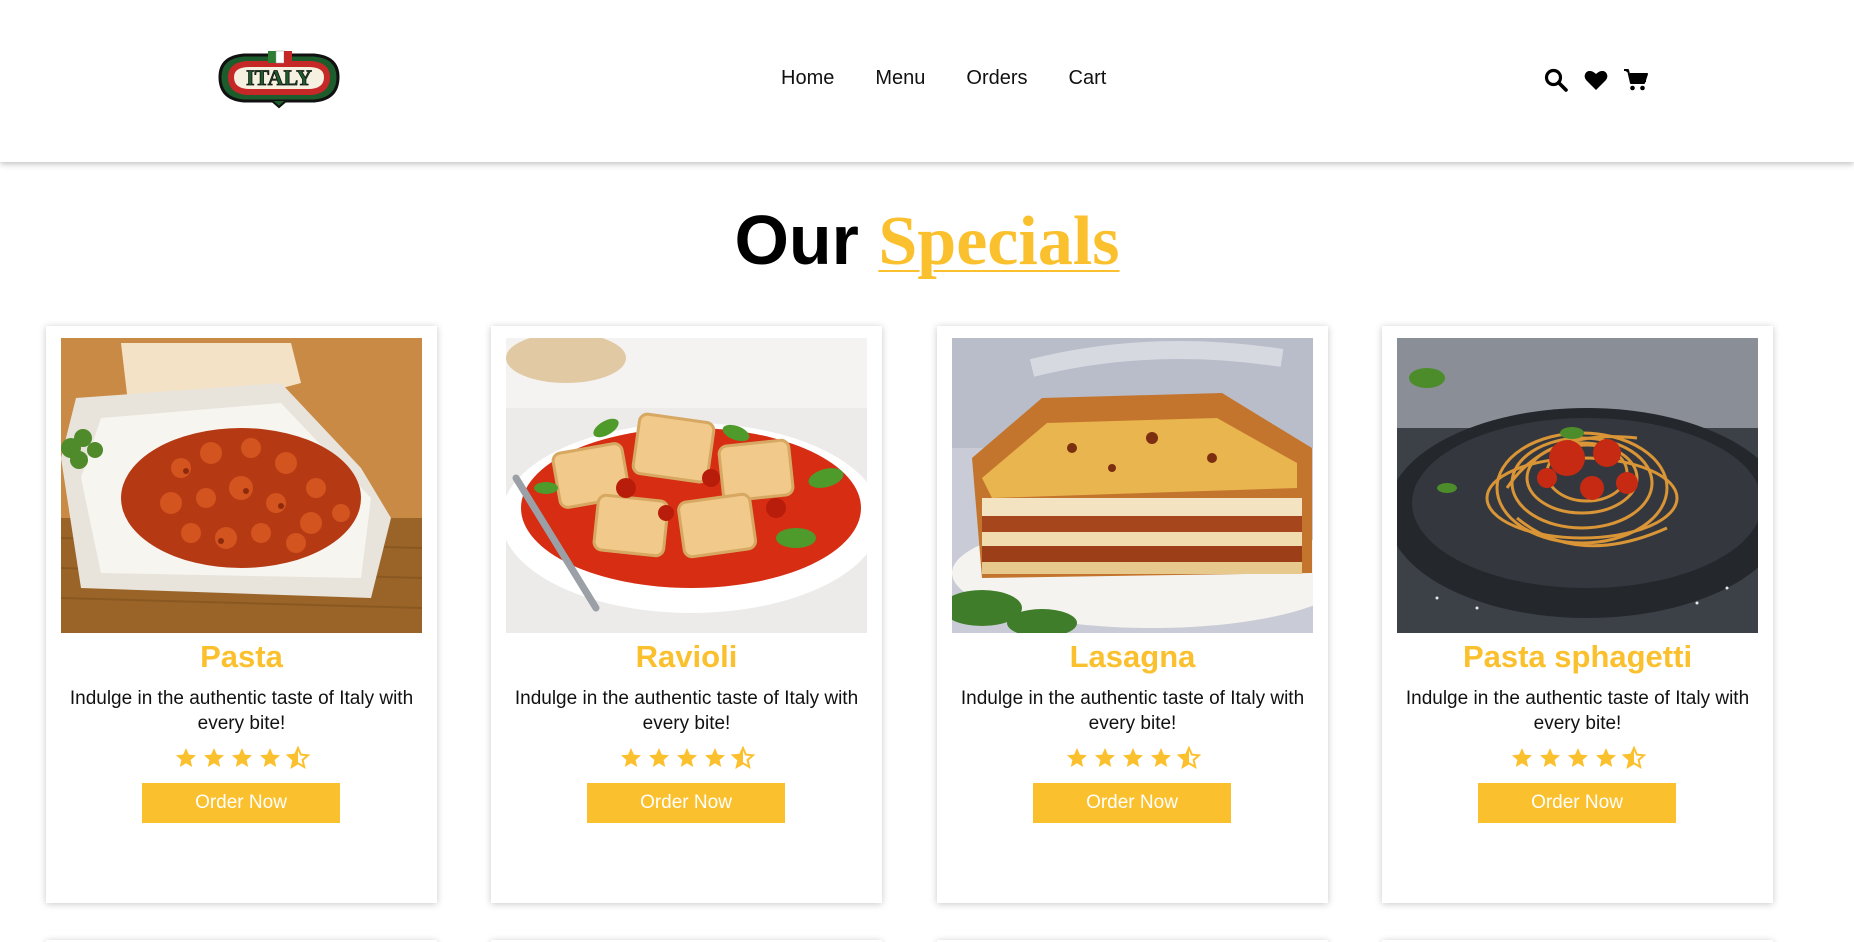 The image size is (1854, 942). I want to click on search-icon, so click(1556, 80).